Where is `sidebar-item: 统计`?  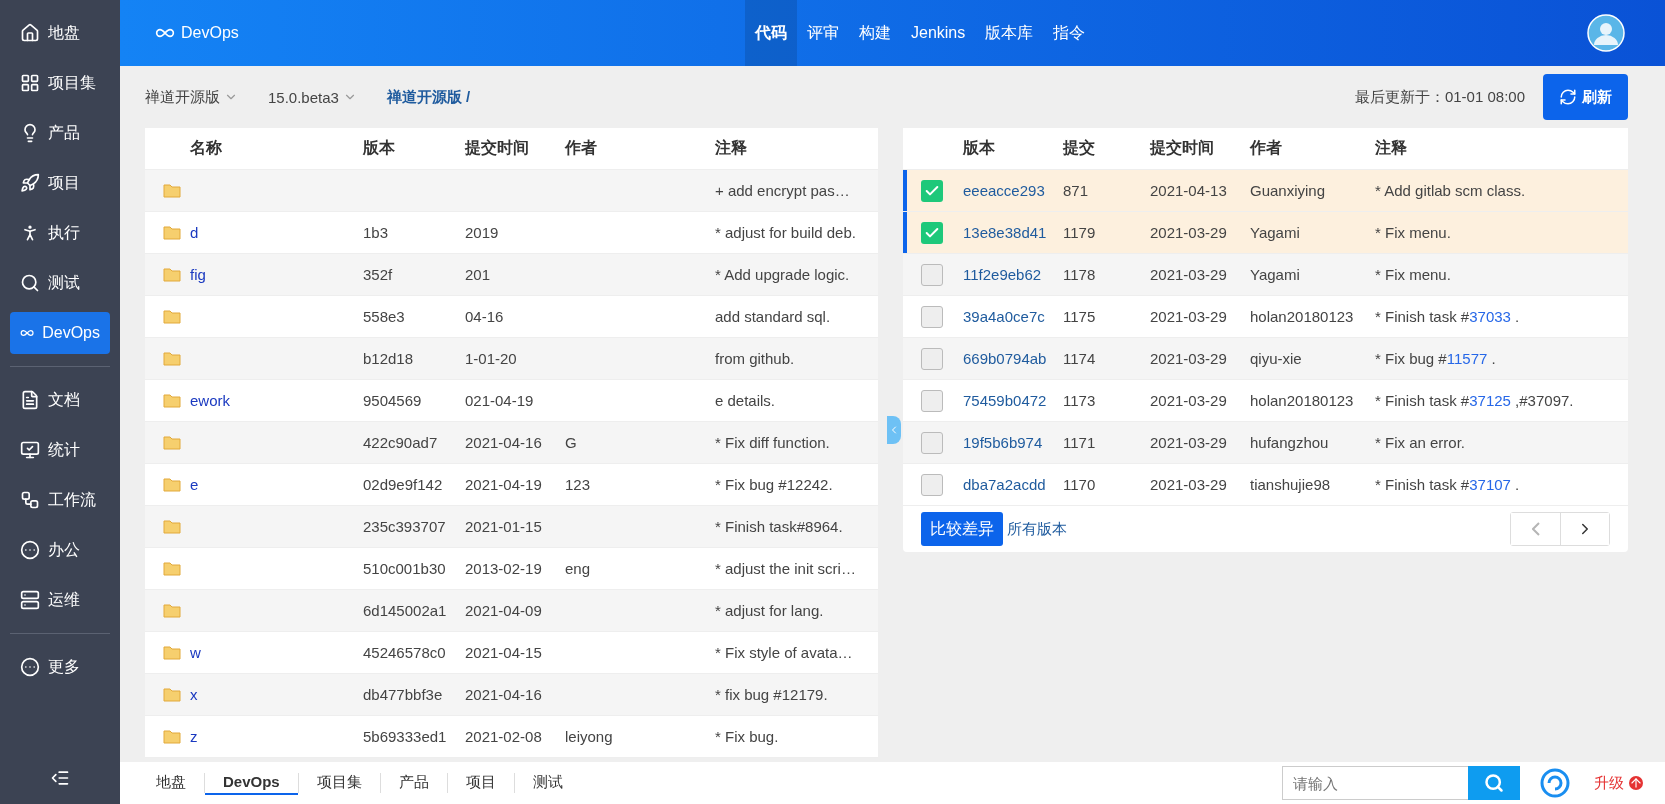 sidebar-item: 统计 is located at coordinates (60, 450).